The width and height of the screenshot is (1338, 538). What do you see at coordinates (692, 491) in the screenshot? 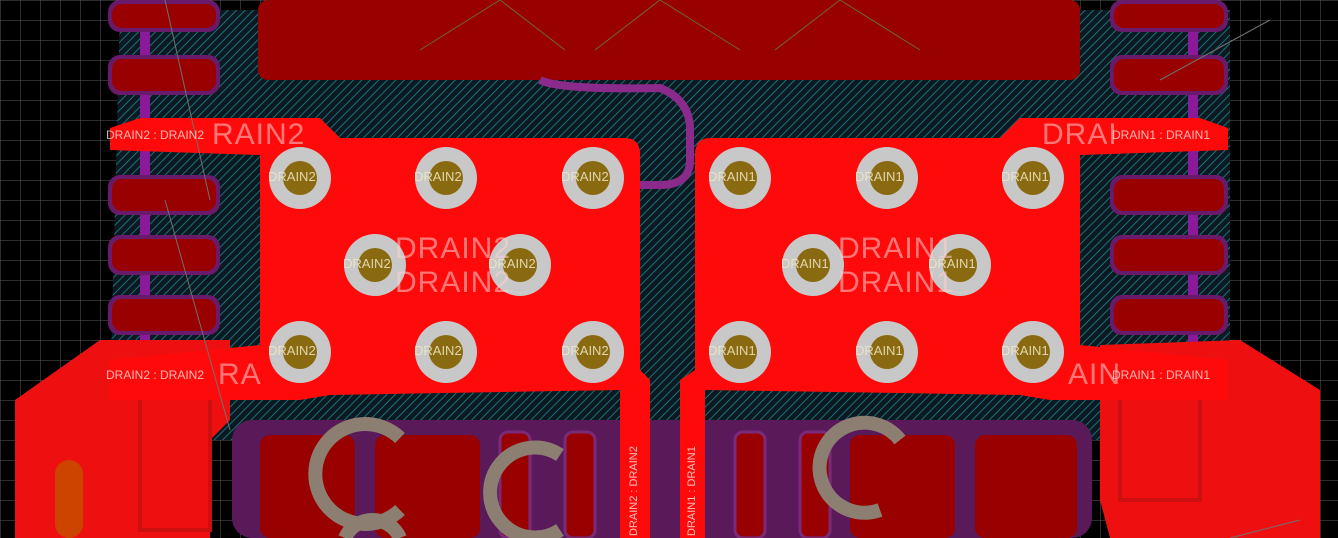
I see `trace-label-drain1: DRAIN1` at bounding box center [692, 491].